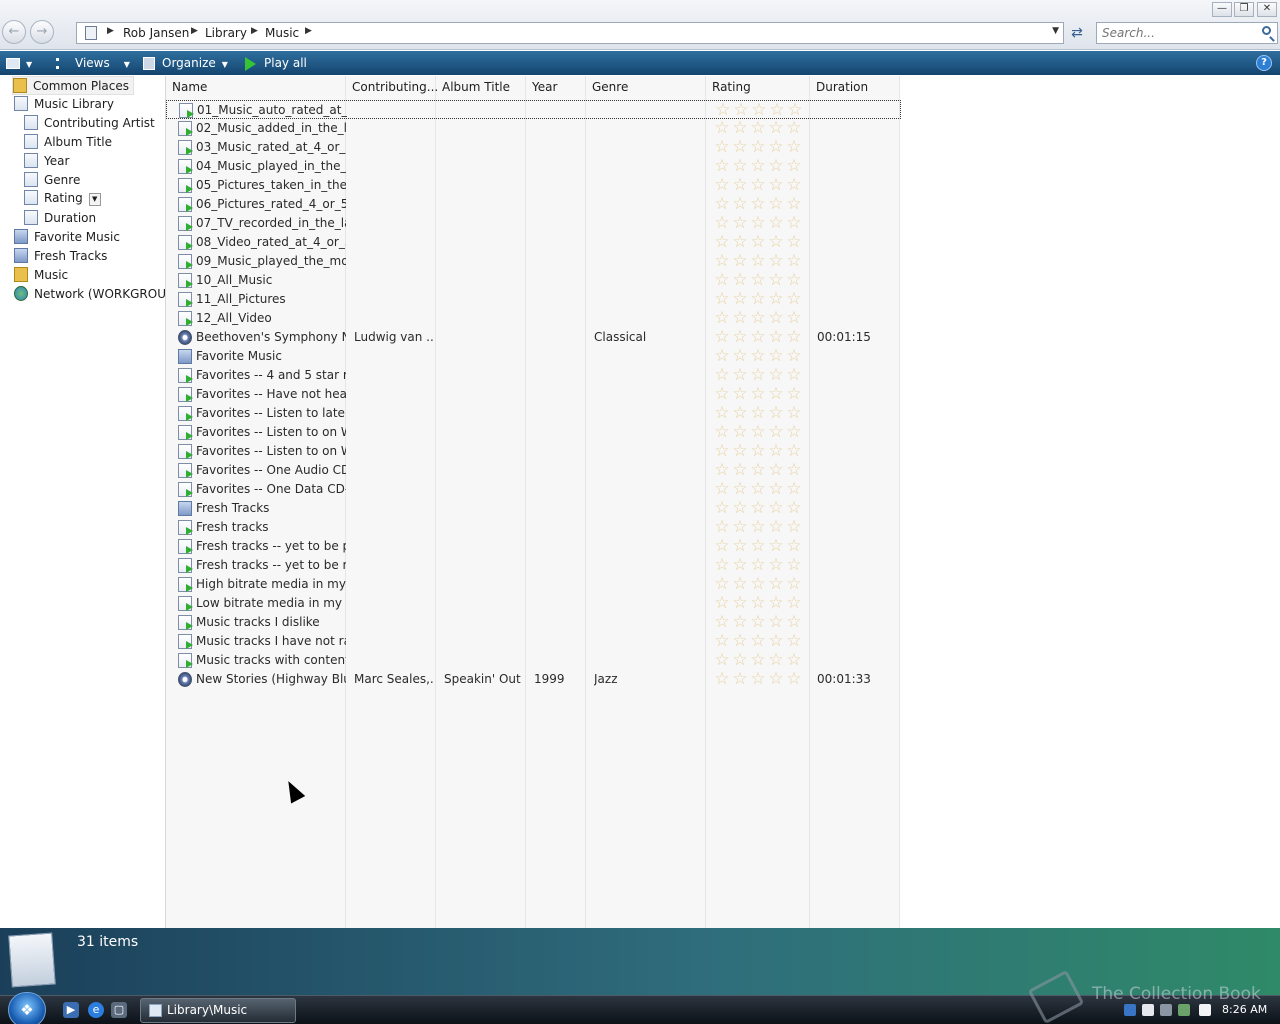 This screenshot has height=1024, width=1280. I want to click on list-row: Favorites -- 4 and 5 star ra...☆☆☆☆☆, so click(533, 375).